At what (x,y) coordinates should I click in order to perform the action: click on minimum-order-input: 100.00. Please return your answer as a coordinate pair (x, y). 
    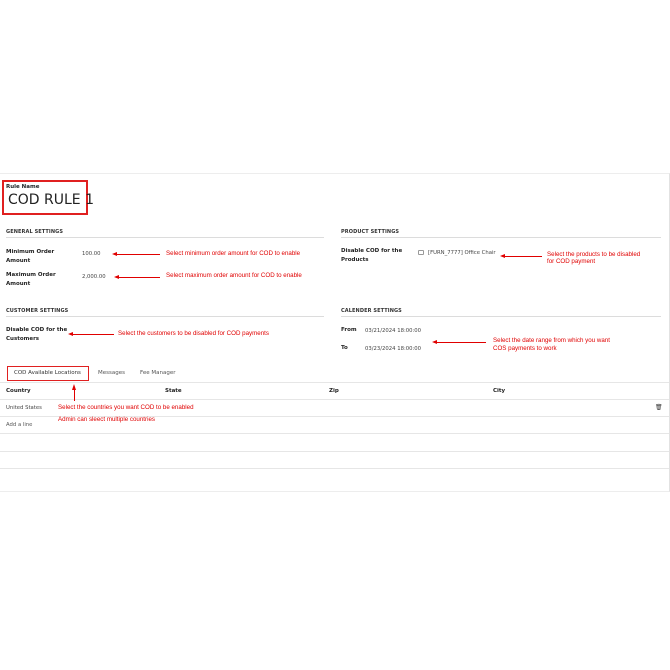
    Looking at the image, I should click on (91, 254).